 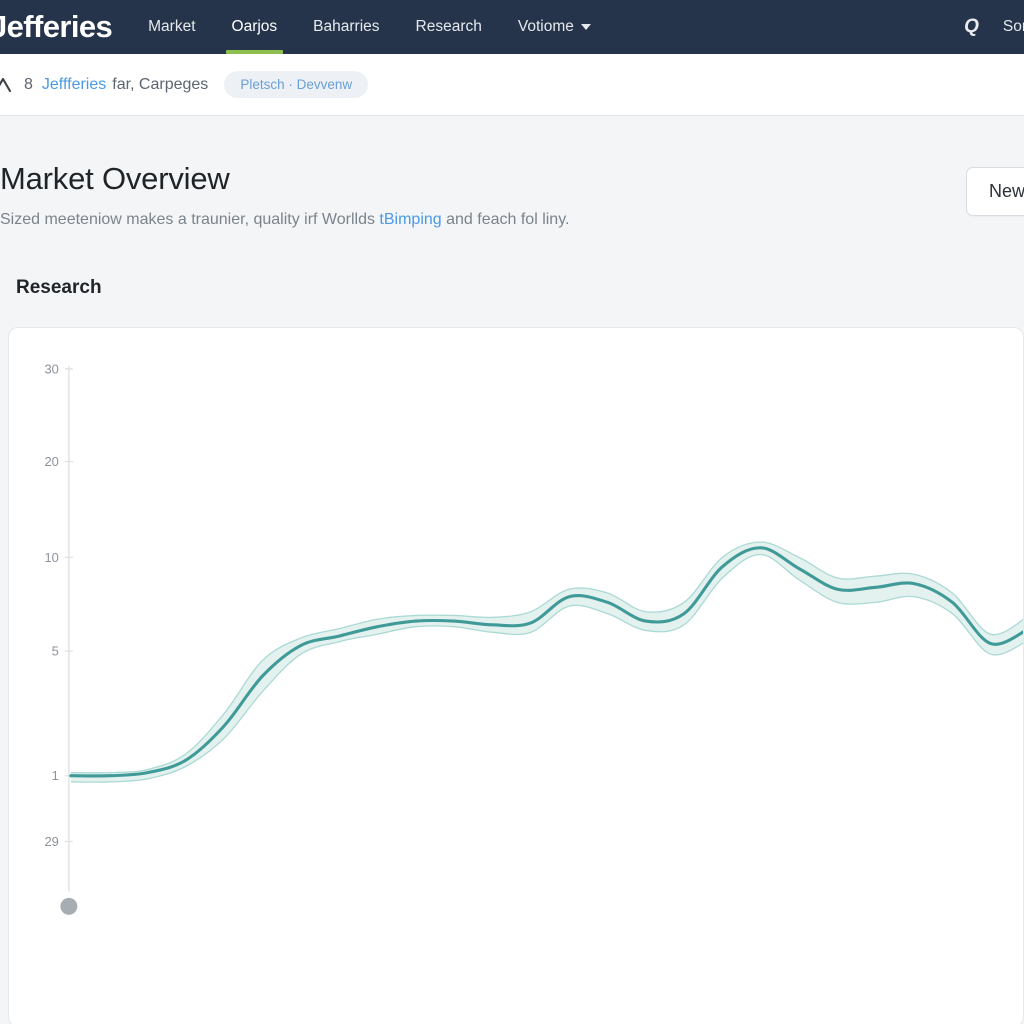 I want to click on primary-nav-links: Market Oarjos Baharries Research Votiome, so click(x=369, y=27).